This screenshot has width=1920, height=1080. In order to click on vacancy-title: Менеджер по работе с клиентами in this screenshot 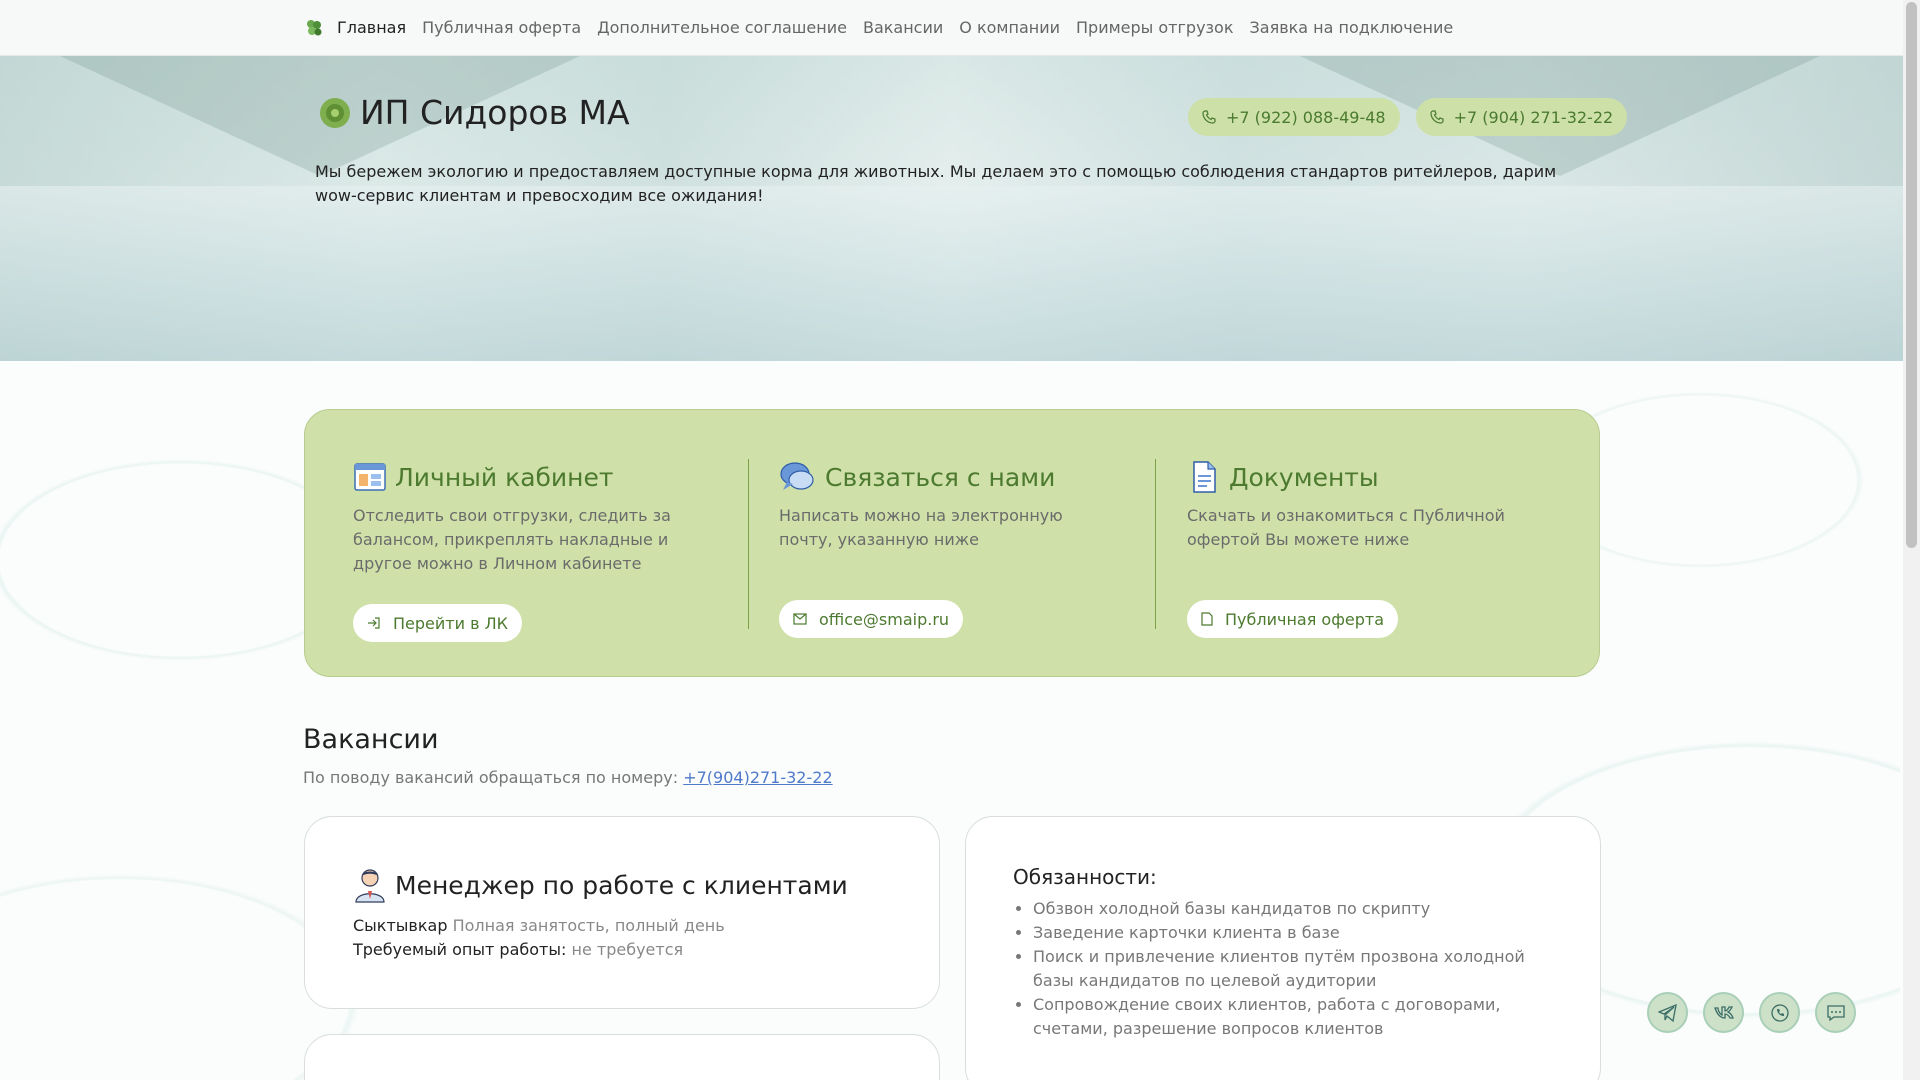, I will do `click(621, 885)`.